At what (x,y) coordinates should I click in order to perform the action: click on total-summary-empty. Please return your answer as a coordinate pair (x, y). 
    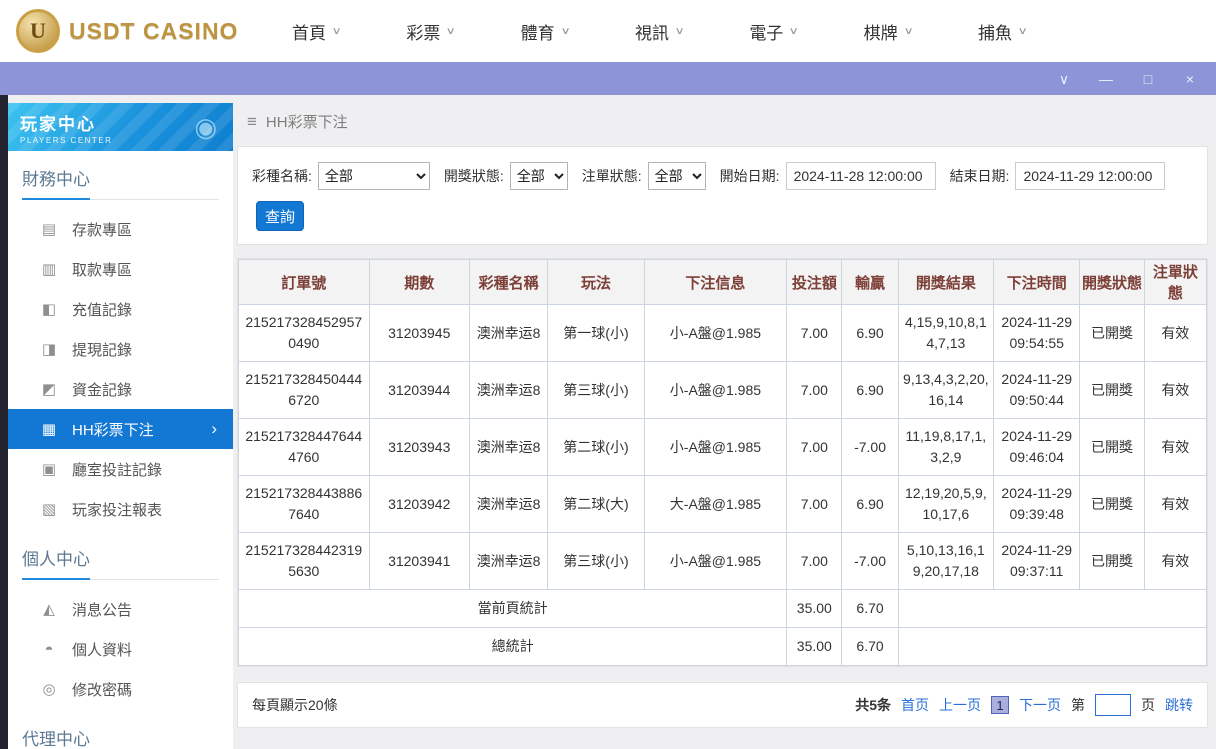
    Looking at the image, I should click on (1052, 646).